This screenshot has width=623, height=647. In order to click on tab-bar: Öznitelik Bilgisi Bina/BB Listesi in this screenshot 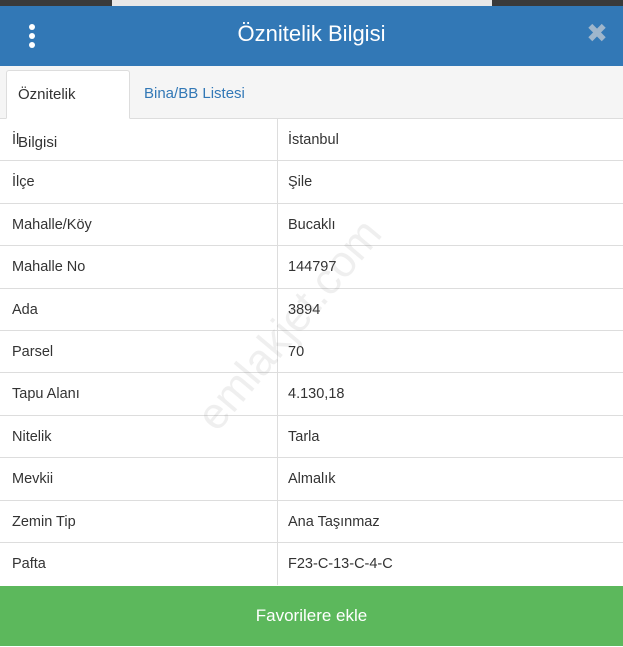, I will do `click(311, 108)`.